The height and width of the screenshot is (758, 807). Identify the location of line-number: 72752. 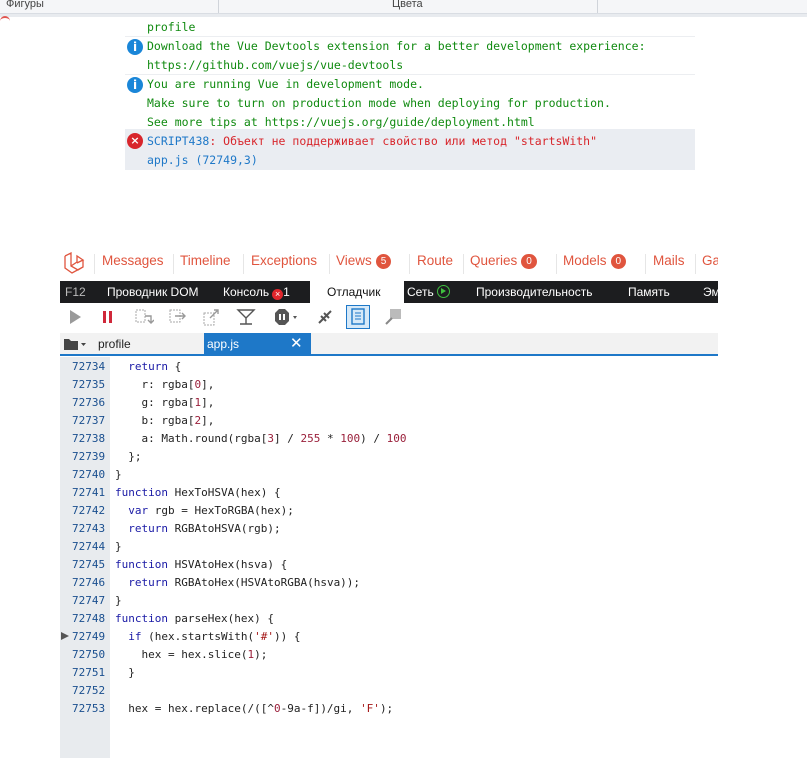
(88, 690).